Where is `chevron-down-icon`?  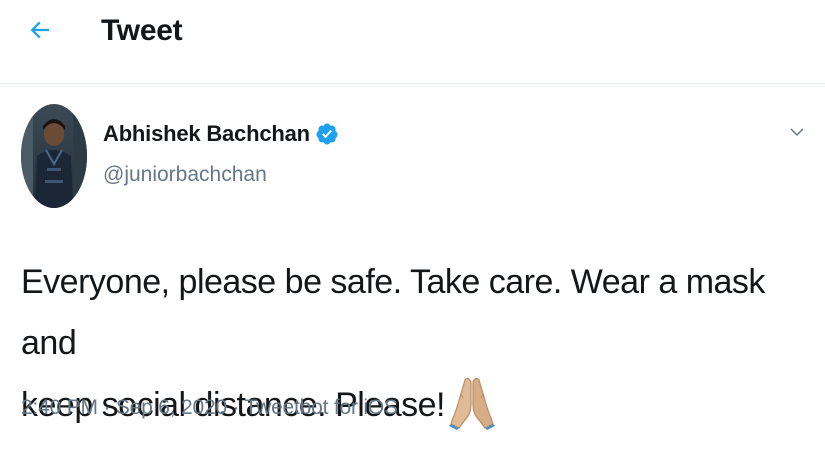 chevron-down-icon is located at coordinates (797, 132).